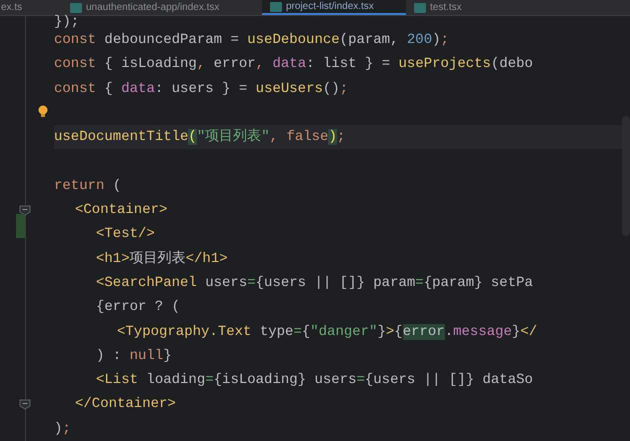 This screenshot has height=441, width=630. I want to click on code-line: return (, so click(88, 186).